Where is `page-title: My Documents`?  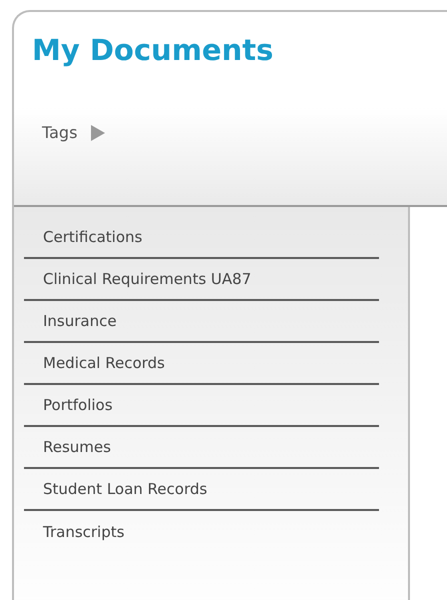 page-title: My Documents is located at coordinates (153, 50).